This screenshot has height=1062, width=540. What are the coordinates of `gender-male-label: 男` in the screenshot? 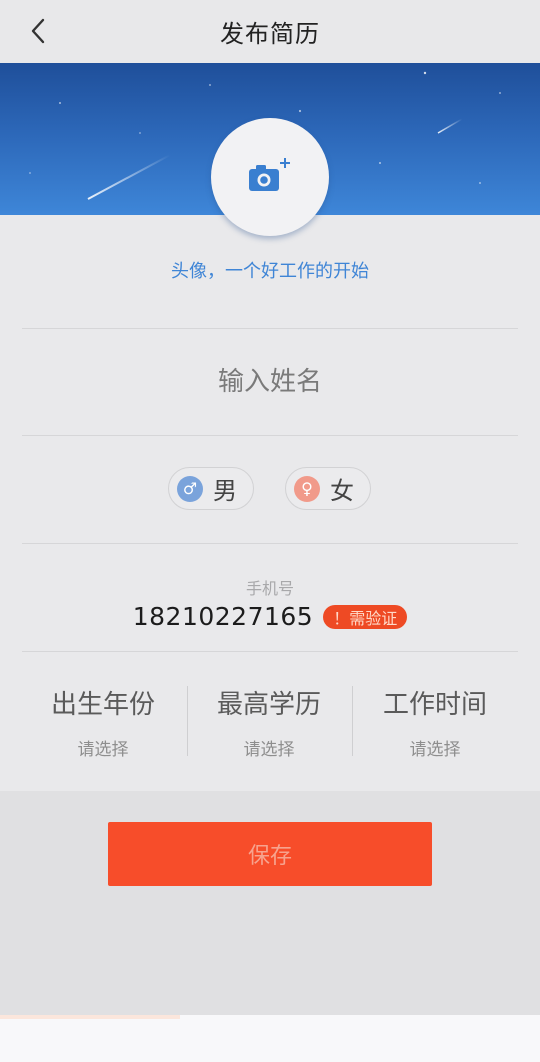 It's located at (225, 491).